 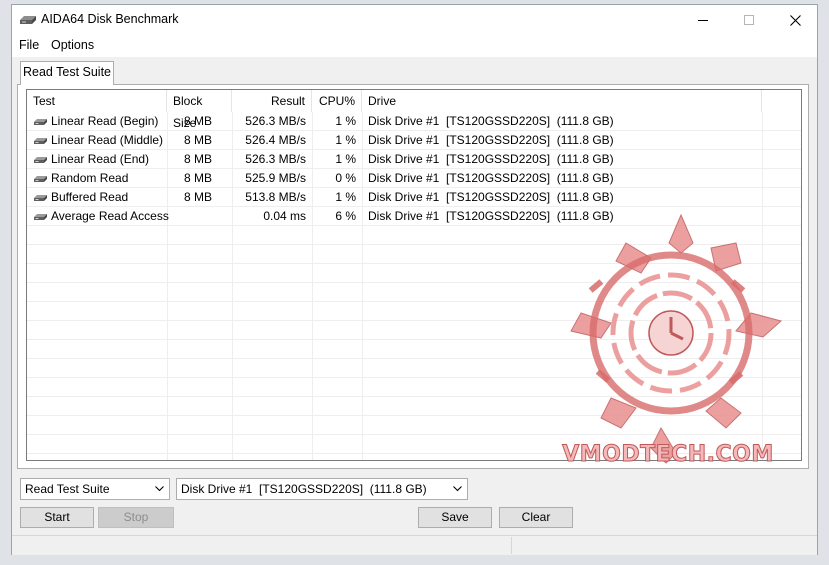 I want to click on close-button, so click(x=795, y=20).